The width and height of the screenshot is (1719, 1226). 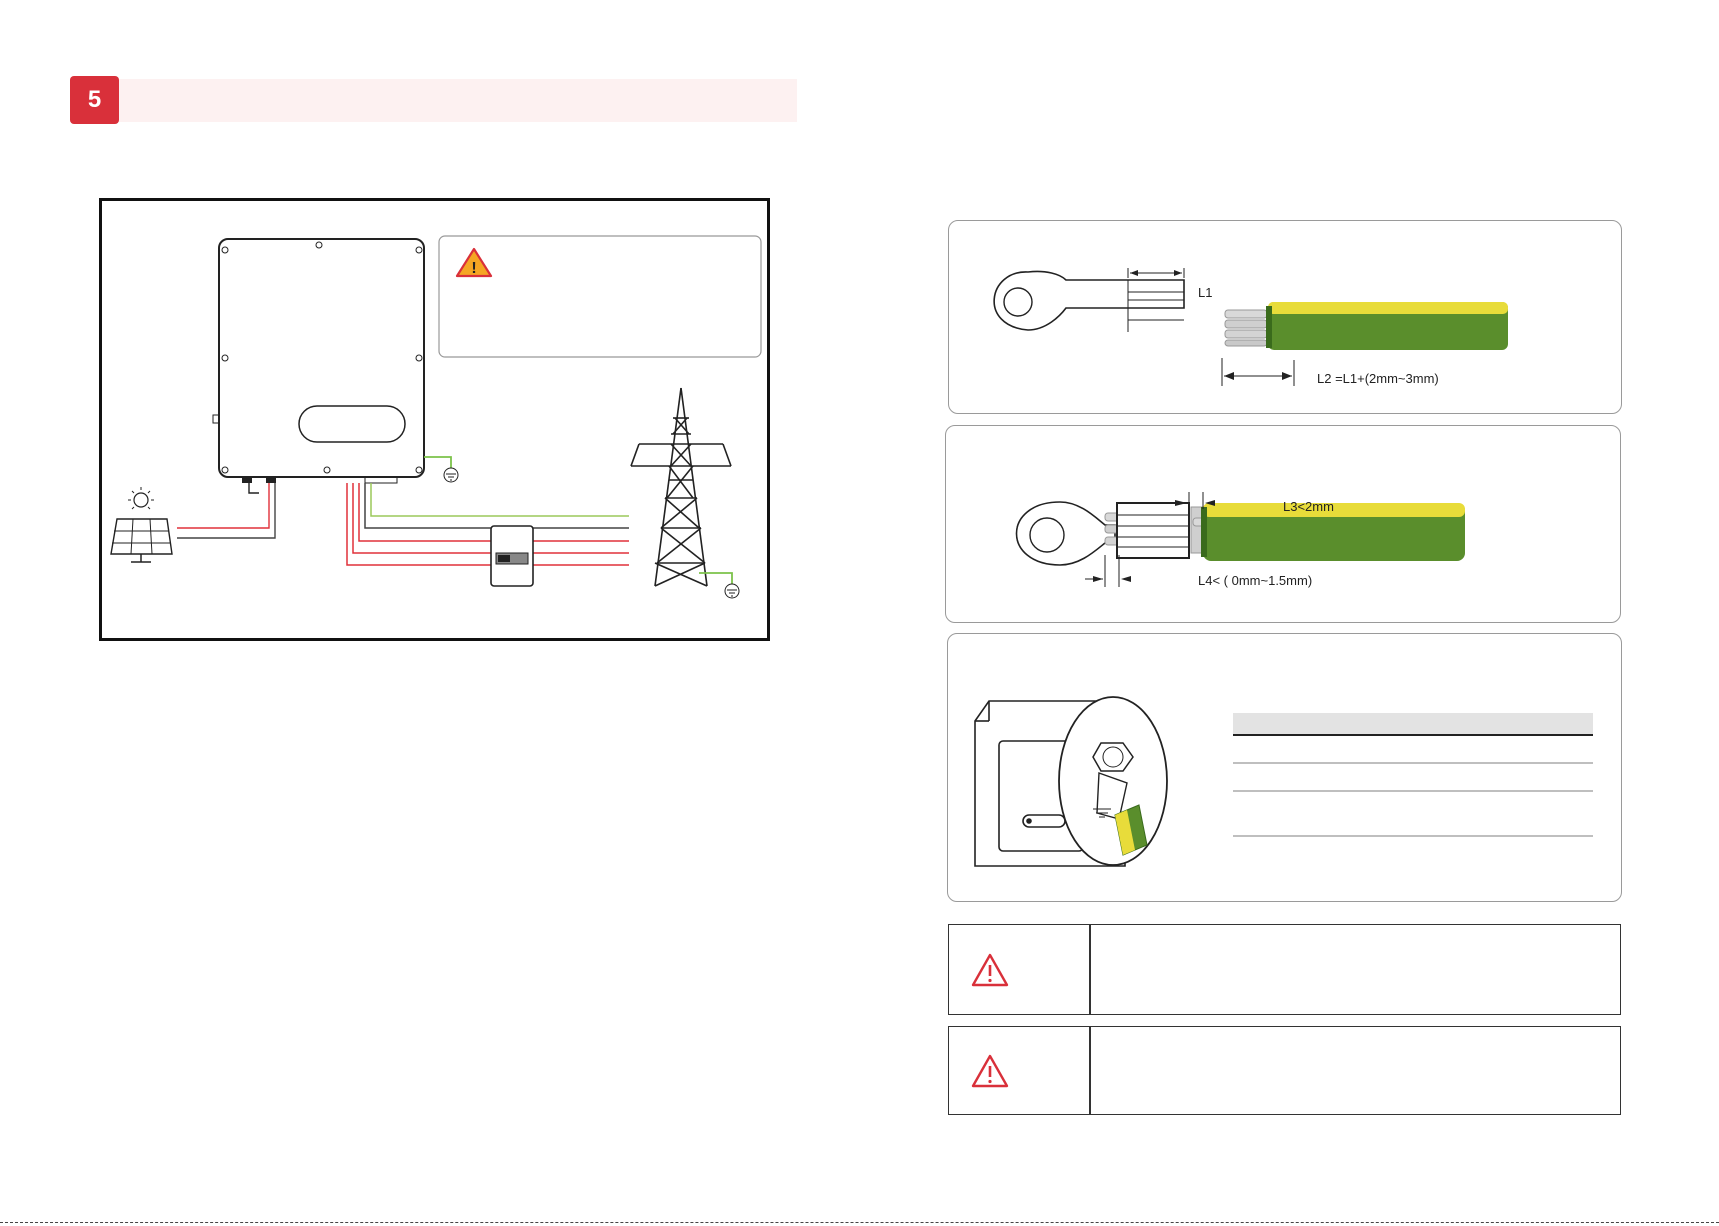 I want to click on section-header-bar, so click(x=433, y=100).